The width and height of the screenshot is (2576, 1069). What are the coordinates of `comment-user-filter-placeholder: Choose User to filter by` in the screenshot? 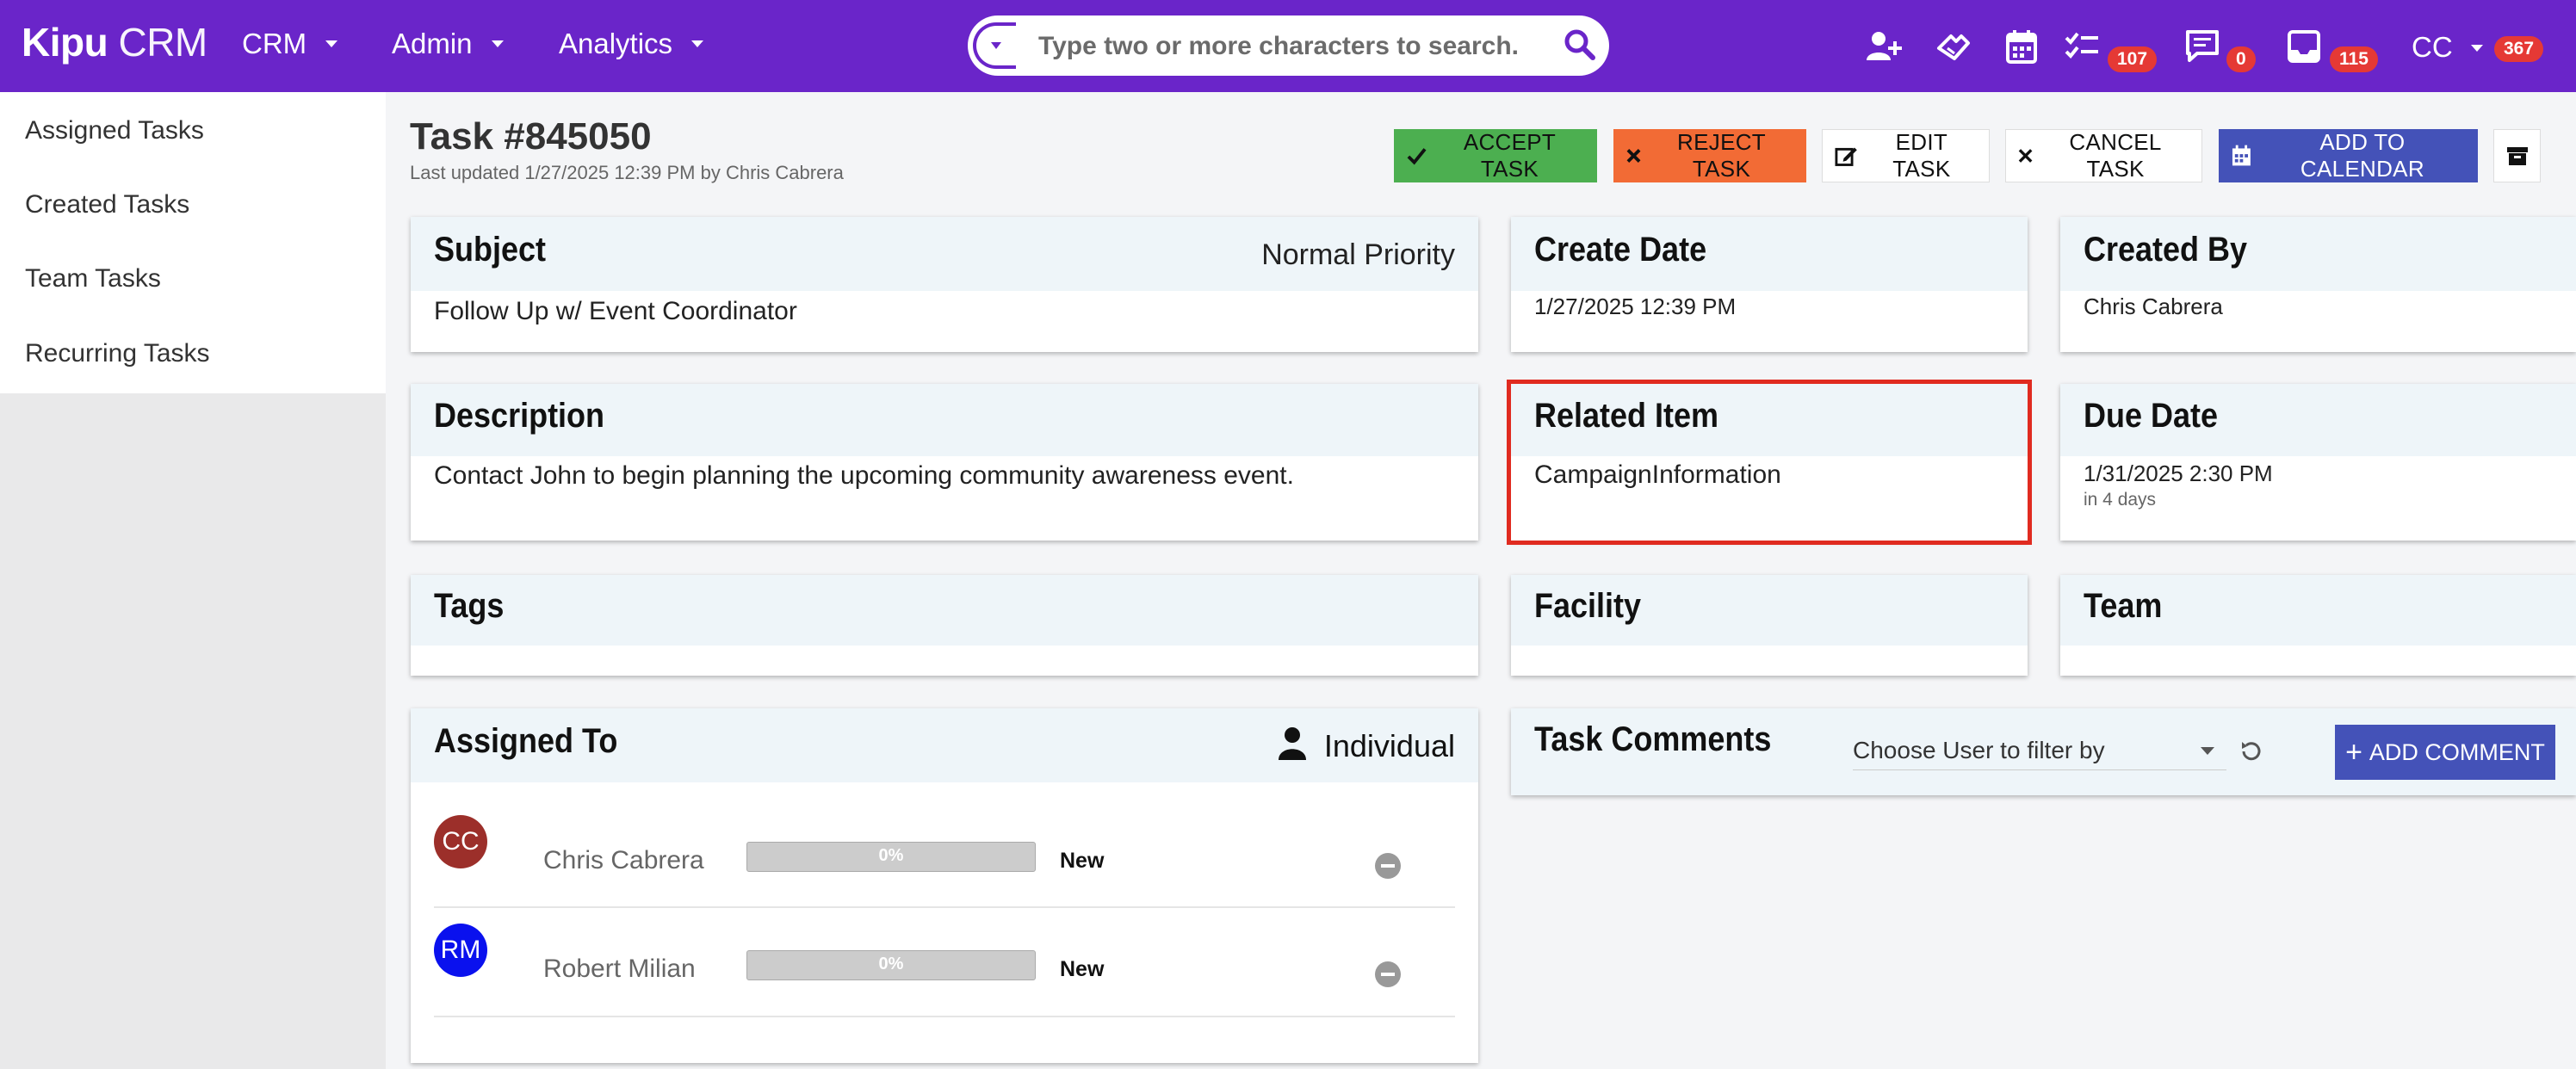 It's located at (1979, 750).